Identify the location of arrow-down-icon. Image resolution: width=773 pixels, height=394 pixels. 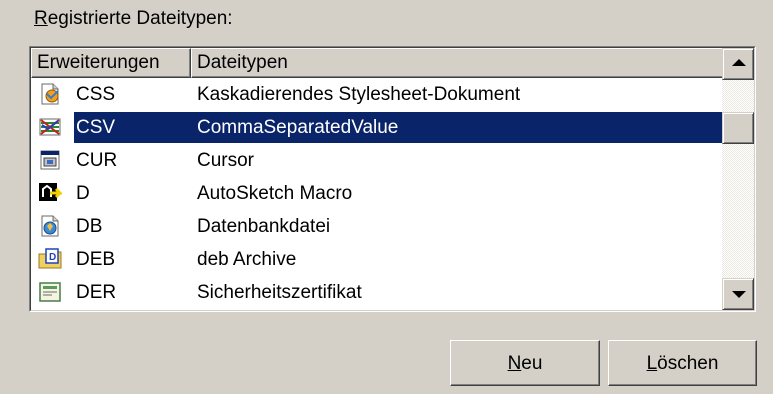
(739, 294).